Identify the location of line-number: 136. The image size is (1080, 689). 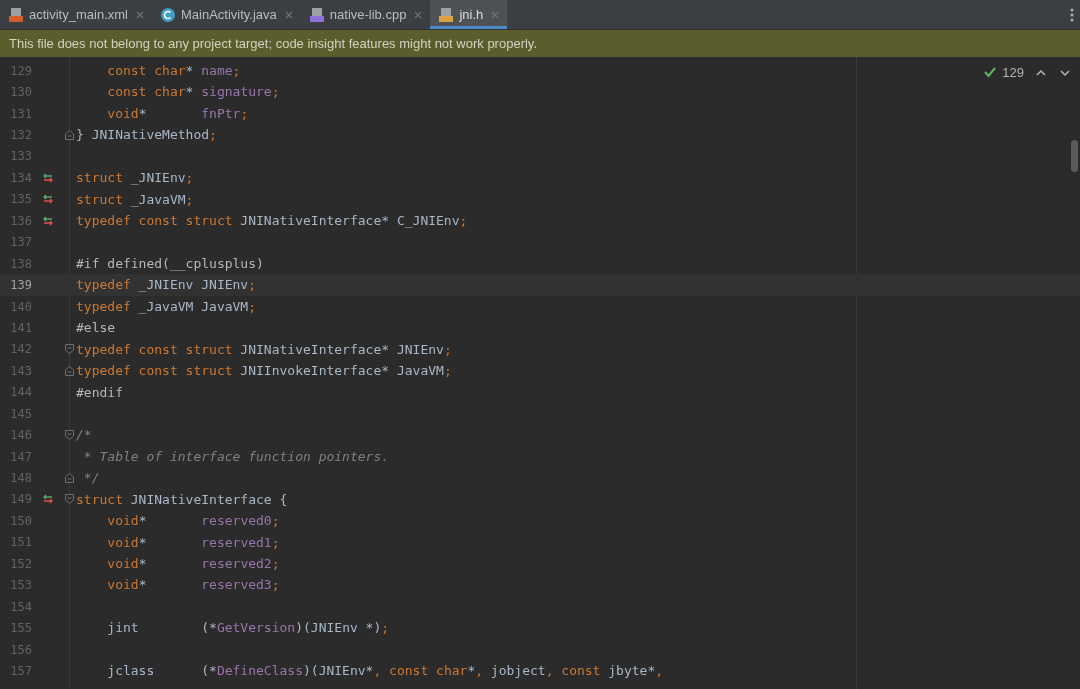
(20, 221).